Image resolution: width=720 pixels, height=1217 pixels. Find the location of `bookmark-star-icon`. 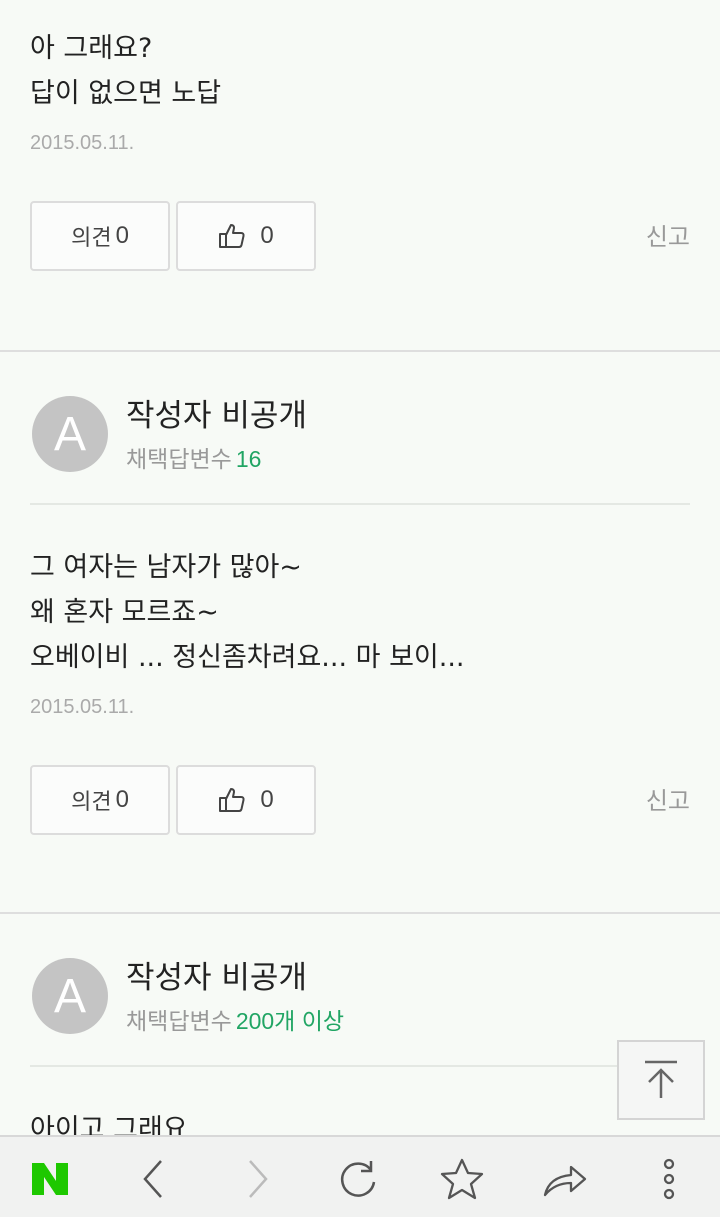

bookmark-star-icon is located at coordinates (462, 1179).